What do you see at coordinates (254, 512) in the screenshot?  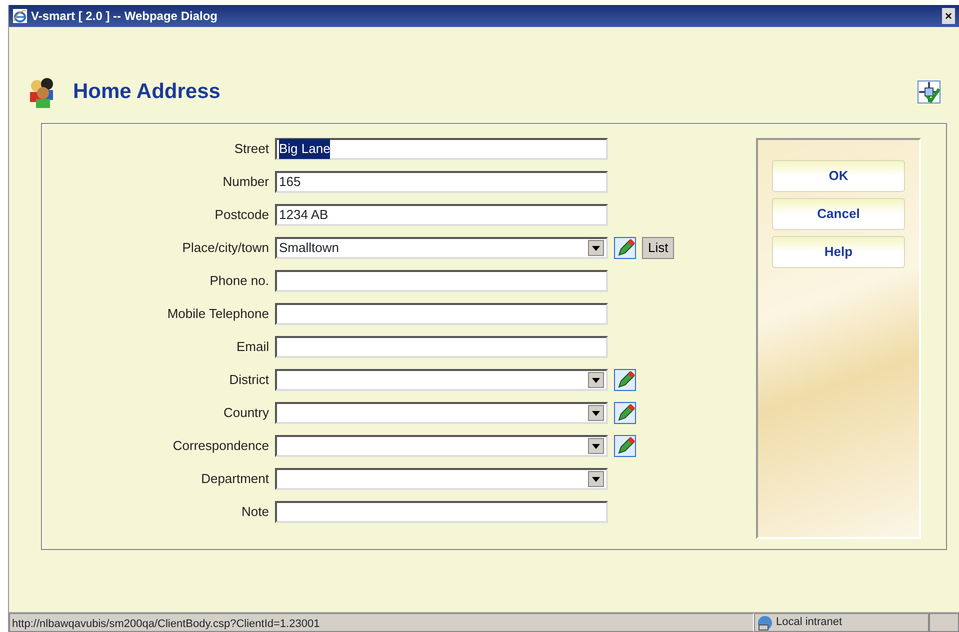 I see `field-label: Note` at bounding box center [254, 512].